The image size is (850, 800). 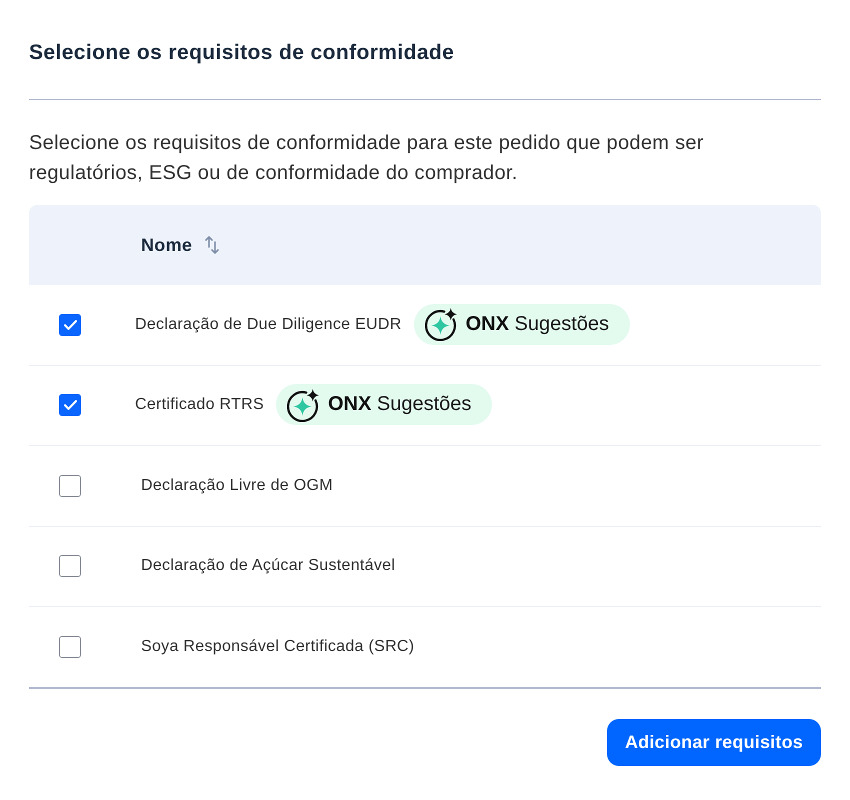 I want to click on add-requirements-button: Adicionar requisitos, so click(x=713, y=742).